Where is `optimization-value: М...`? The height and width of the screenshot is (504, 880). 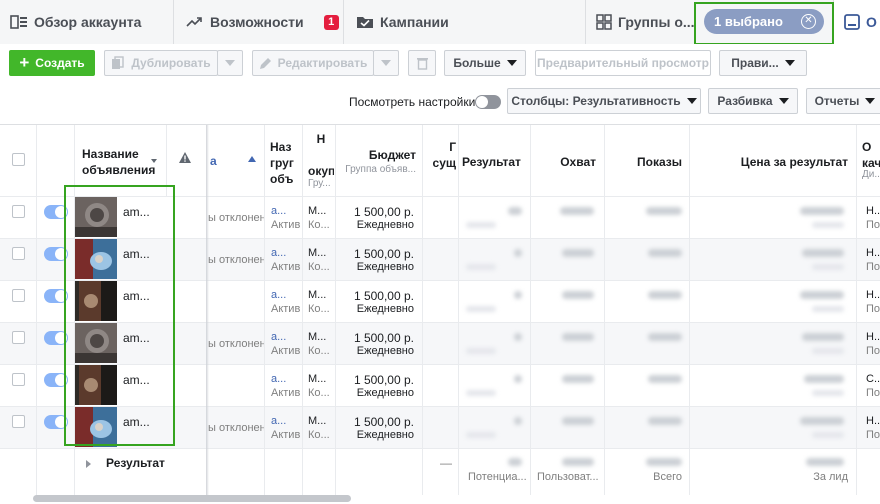 optimization-value: М... is located at coordinates (317, 253).